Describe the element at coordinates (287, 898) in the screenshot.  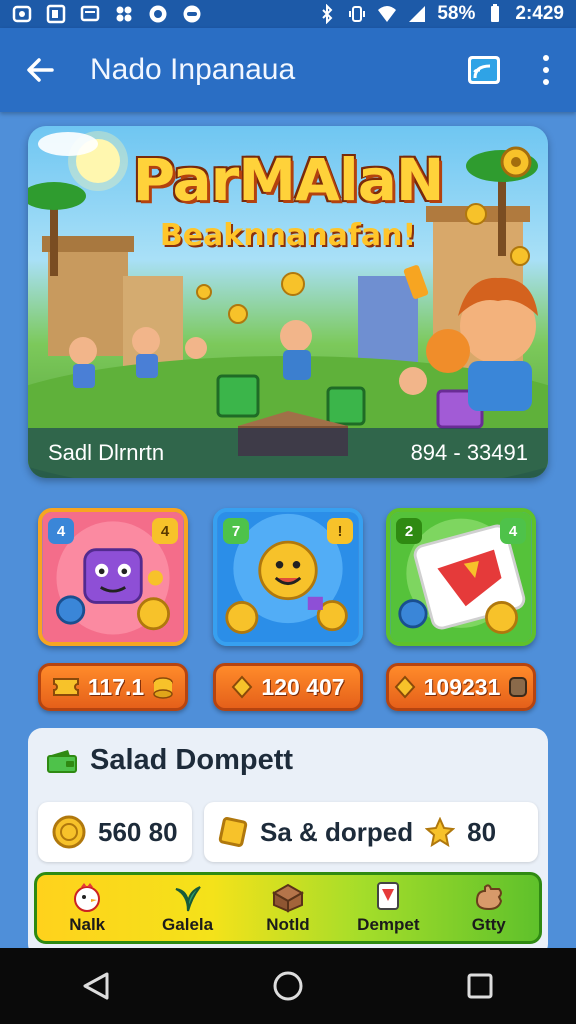
I see `chest-icon` at that location.